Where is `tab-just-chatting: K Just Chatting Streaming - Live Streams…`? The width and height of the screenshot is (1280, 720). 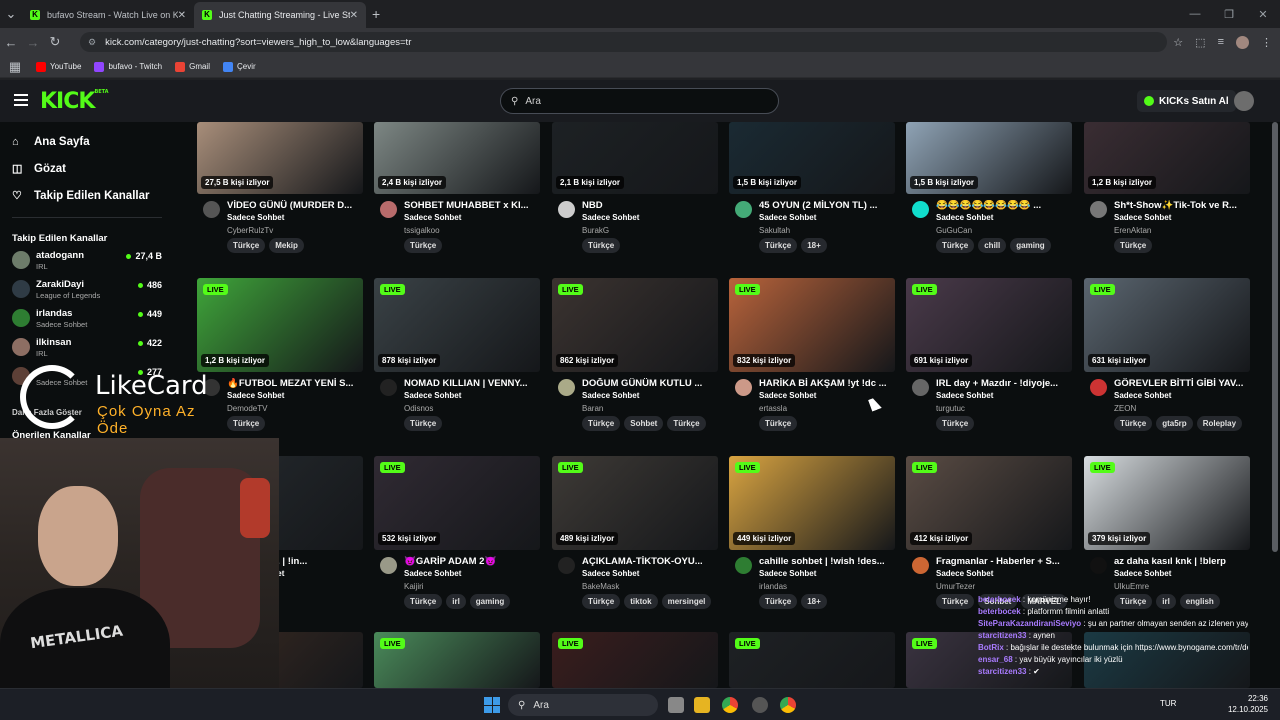
tab-just-chatting: K Just Chatting Streaming - Live Streams… is located at coordinates (280, 15).